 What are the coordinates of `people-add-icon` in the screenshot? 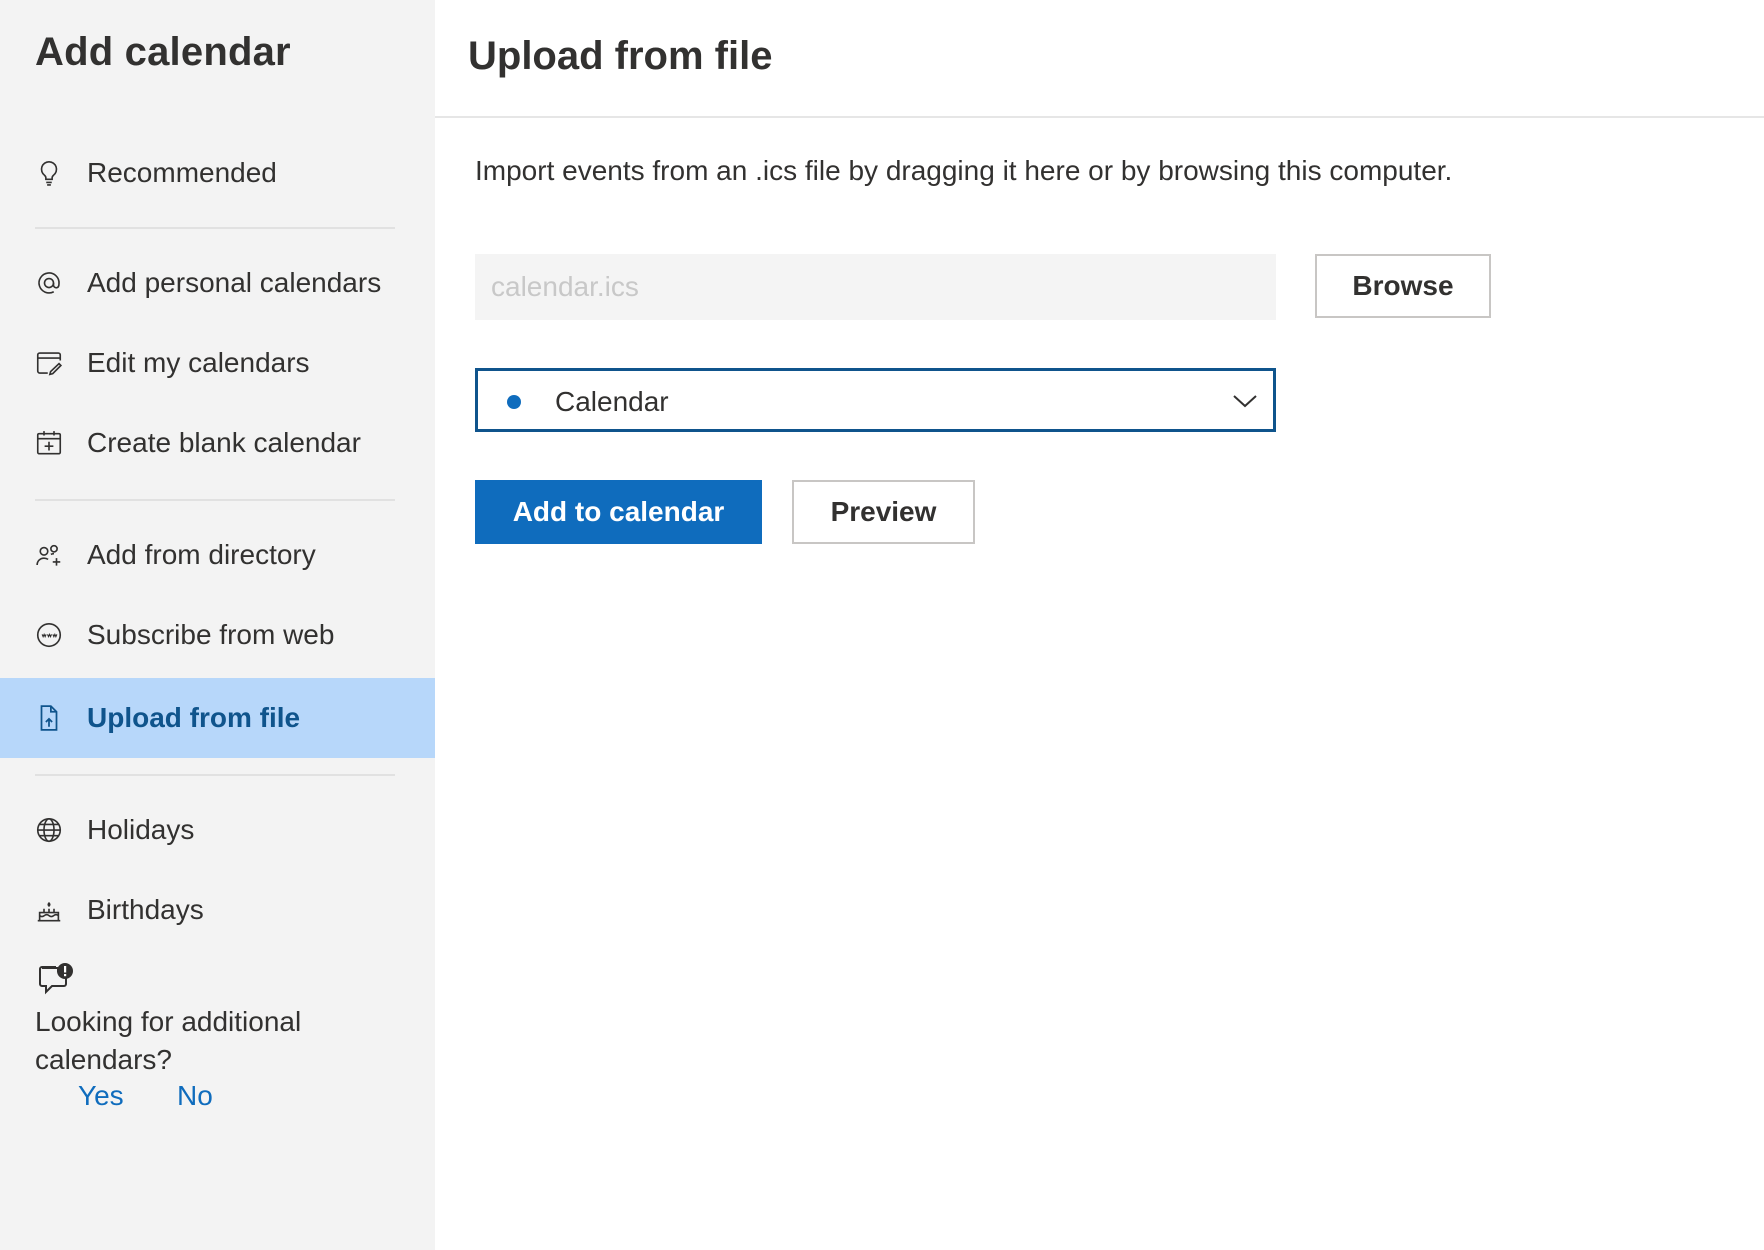 It's located at (49, 555).